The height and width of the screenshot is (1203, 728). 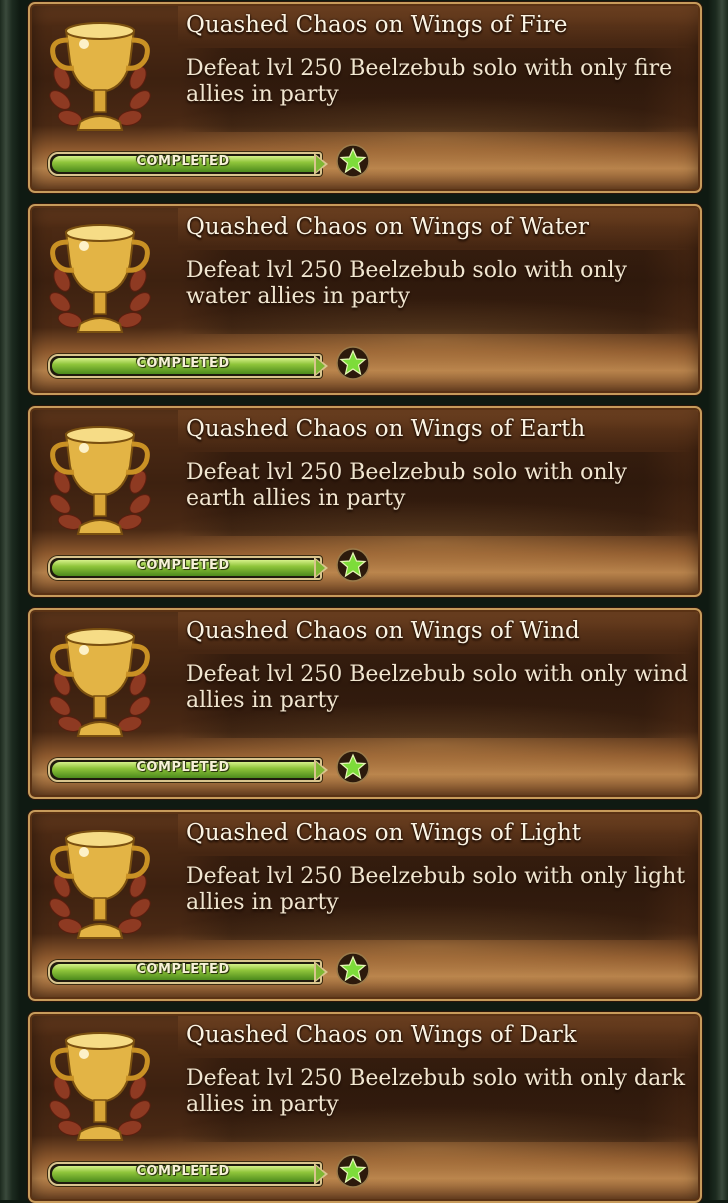 I want to click on achievement-title: Quashed Chaos on Wings of Wind, so click(x=383, y=631).